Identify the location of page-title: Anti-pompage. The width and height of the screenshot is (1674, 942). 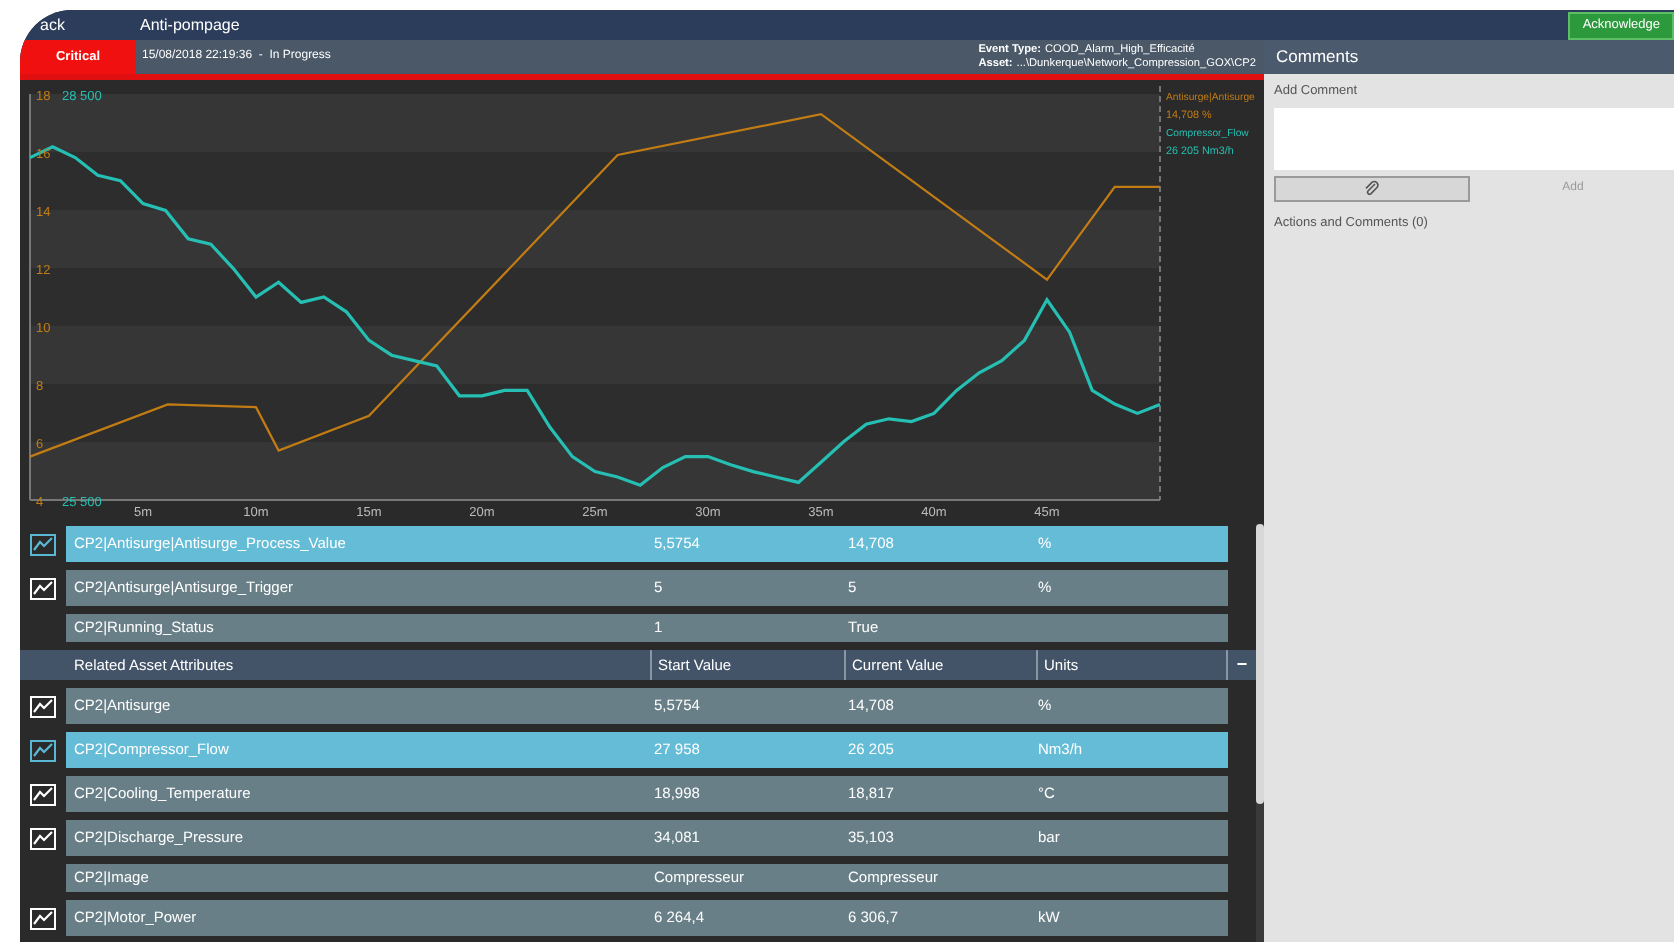
(190, 25).